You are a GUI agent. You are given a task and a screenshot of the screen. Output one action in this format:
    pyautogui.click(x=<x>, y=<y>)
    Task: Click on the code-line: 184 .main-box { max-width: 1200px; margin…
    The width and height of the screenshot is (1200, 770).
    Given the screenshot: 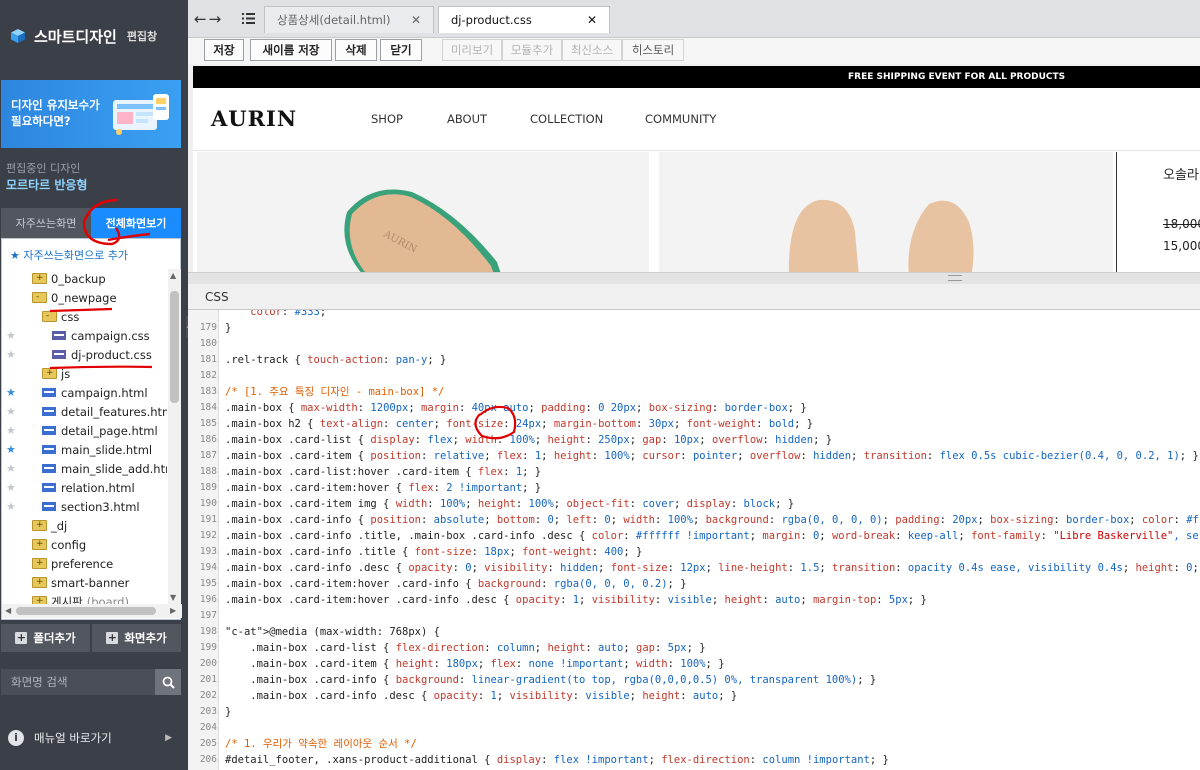 What is the action you would take?
    pyautogui.click(x=694, y=408)
    